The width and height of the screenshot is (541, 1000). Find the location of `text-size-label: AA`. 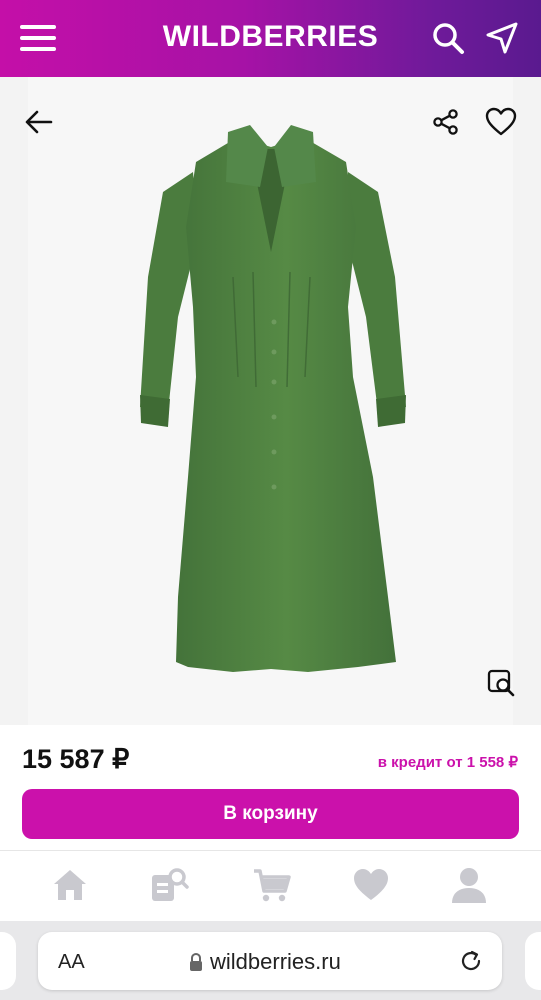

text-size-label: AA is located at coordinates (71, 962).